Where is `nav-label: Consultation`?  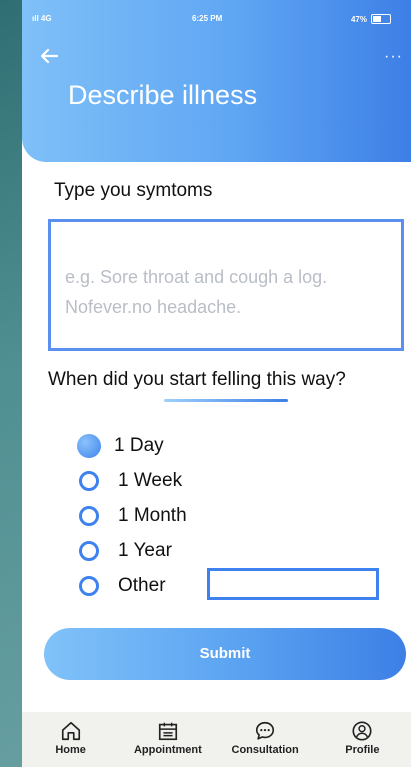 nav-label: Consultation is located at coordinates (265, 750).